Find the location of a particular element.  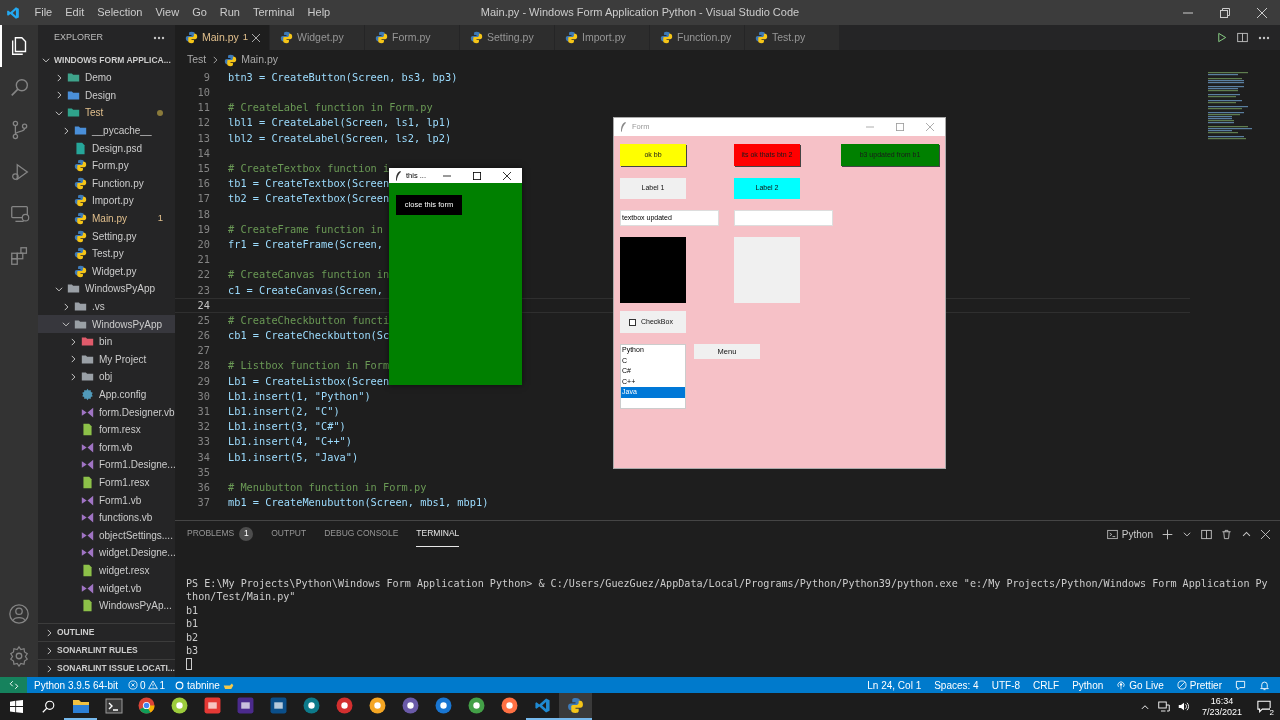

editor-tab: Import.py is located at coordinates (602, 37).